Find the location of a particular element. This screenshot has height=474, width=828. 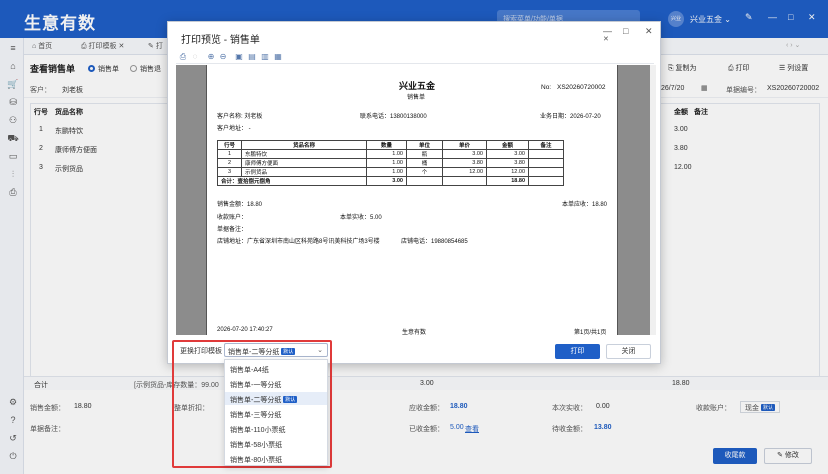

paper-total-label: 合计：壹拾捌元捌角 is located at coordinates (292, 181).